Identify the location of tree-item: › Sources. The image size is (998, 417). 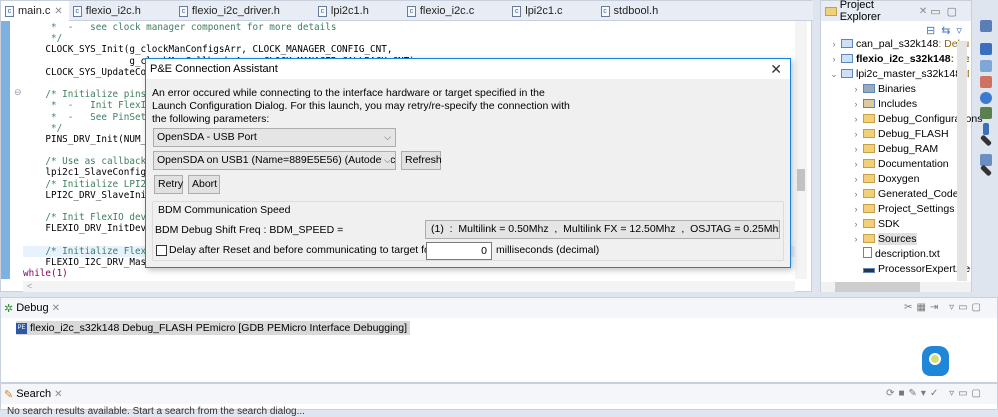
(921, 239).